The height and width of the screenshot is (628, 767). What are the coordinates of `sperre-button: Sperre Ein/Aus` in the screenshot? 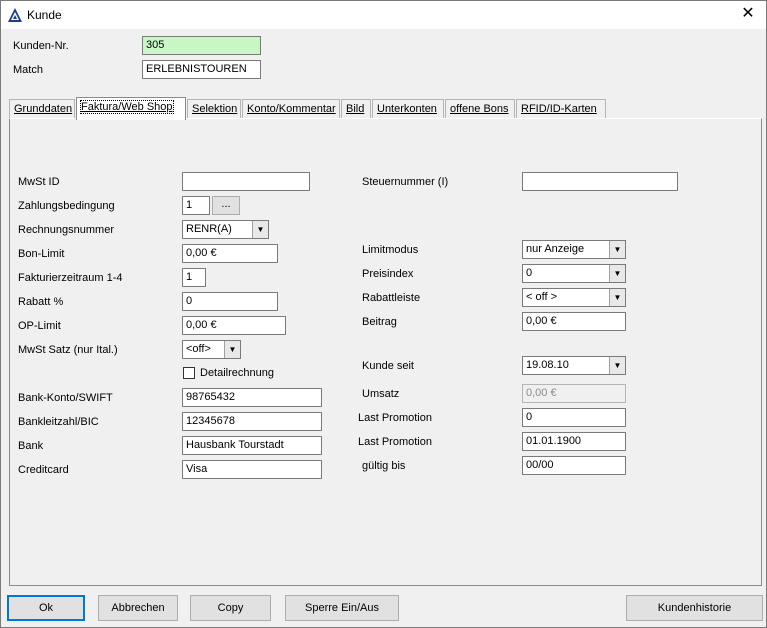 It's located at (342, 608).